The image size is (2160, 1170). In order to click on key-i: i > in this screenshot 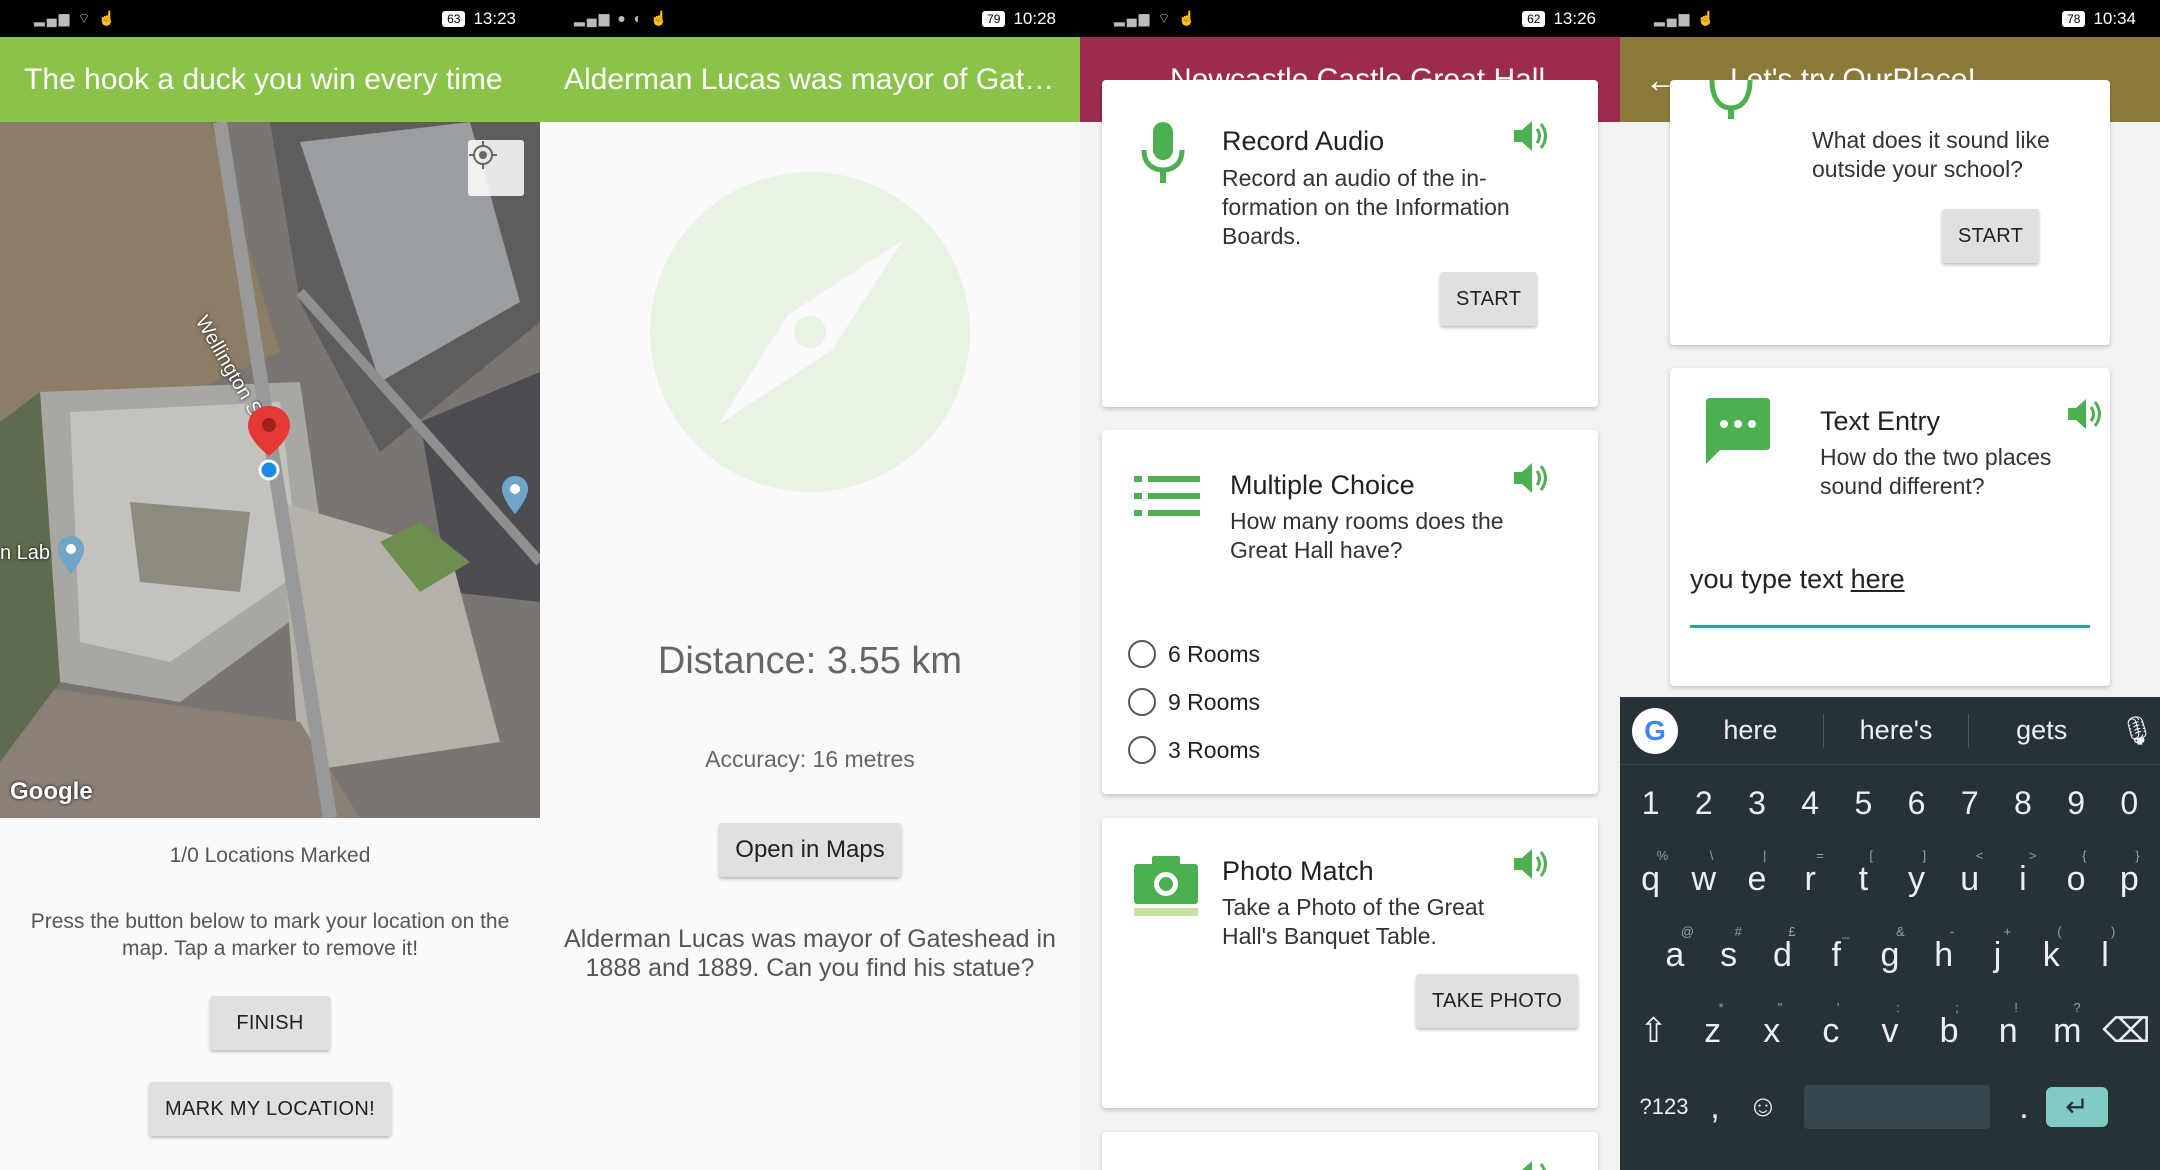, I will do `click(2023, 873)`.